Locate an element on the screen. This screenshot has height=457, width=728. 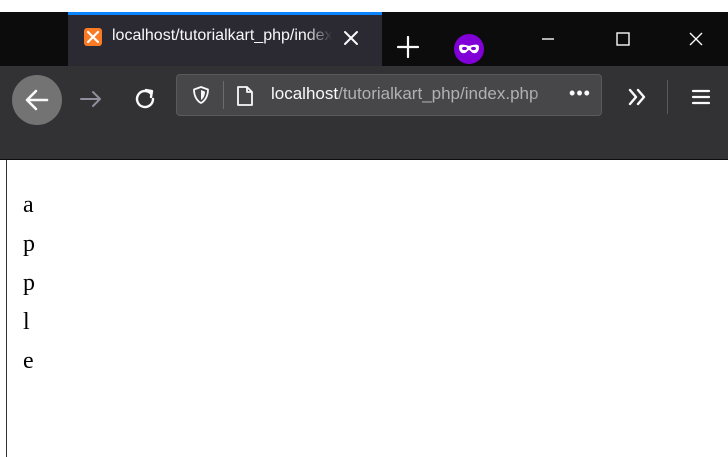
reload-icon is located at coordinates (145, 99).